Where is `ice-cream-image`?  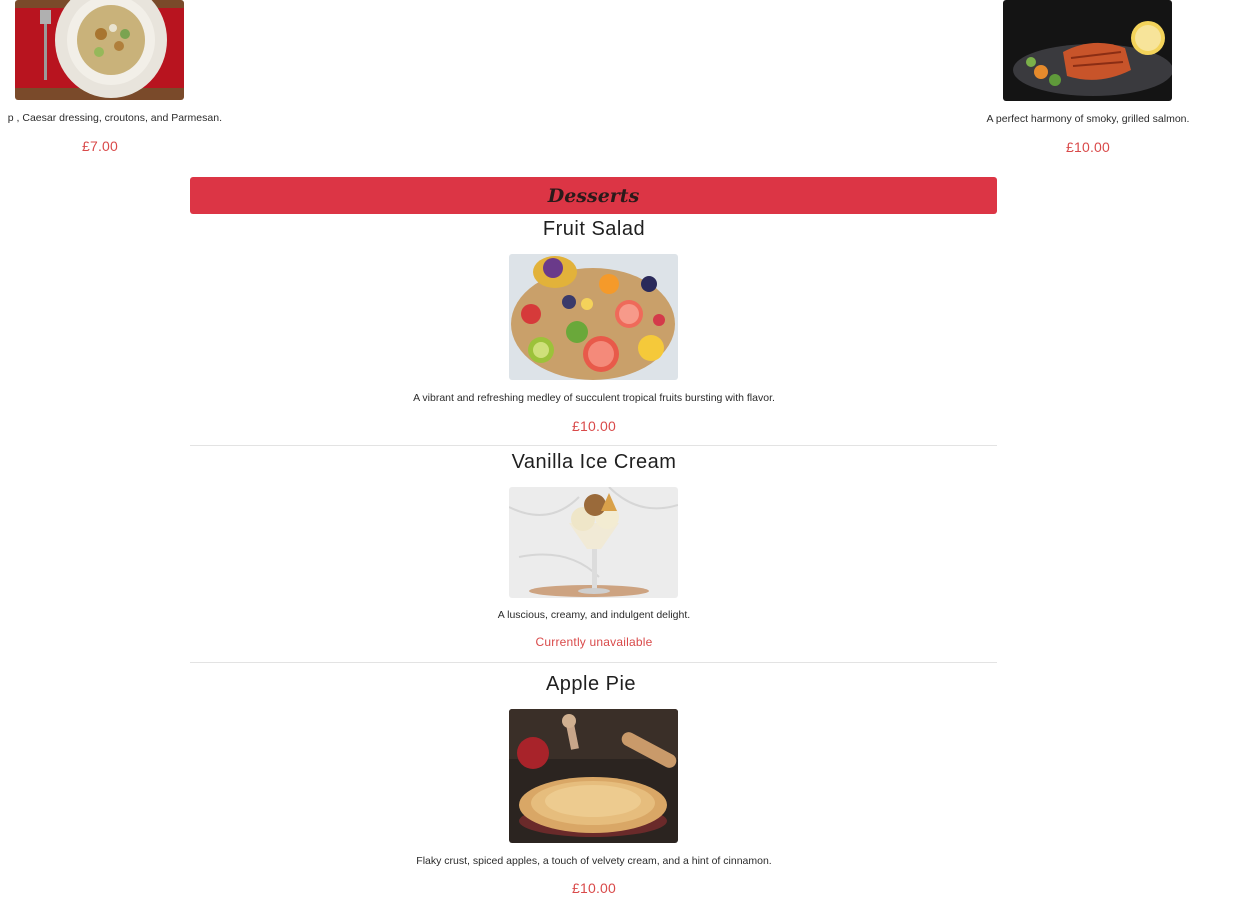 ice-cream-image is located at coordinates (593, 542).